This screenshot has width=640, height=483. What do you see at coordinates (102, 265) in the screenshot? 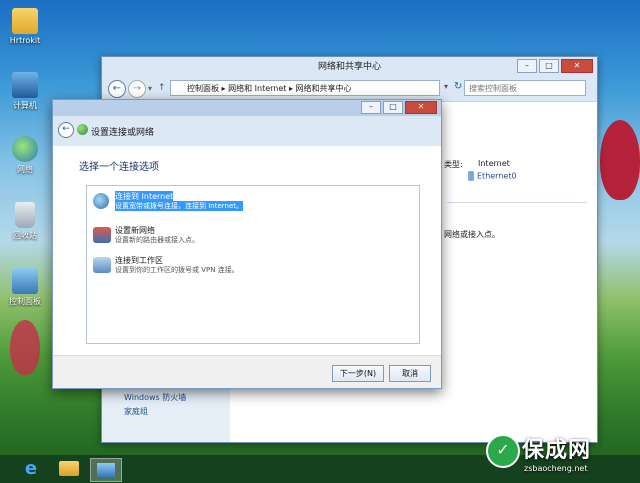
I see `workplace-icon` at bounding box center [102, 265].